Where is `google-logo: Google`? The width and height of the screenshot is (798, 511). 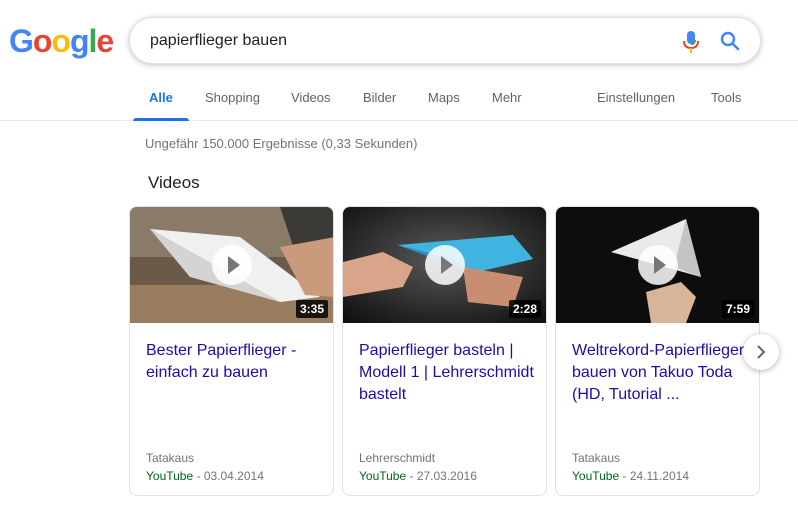
google-logo: Google is located at coordinates (61, 41).